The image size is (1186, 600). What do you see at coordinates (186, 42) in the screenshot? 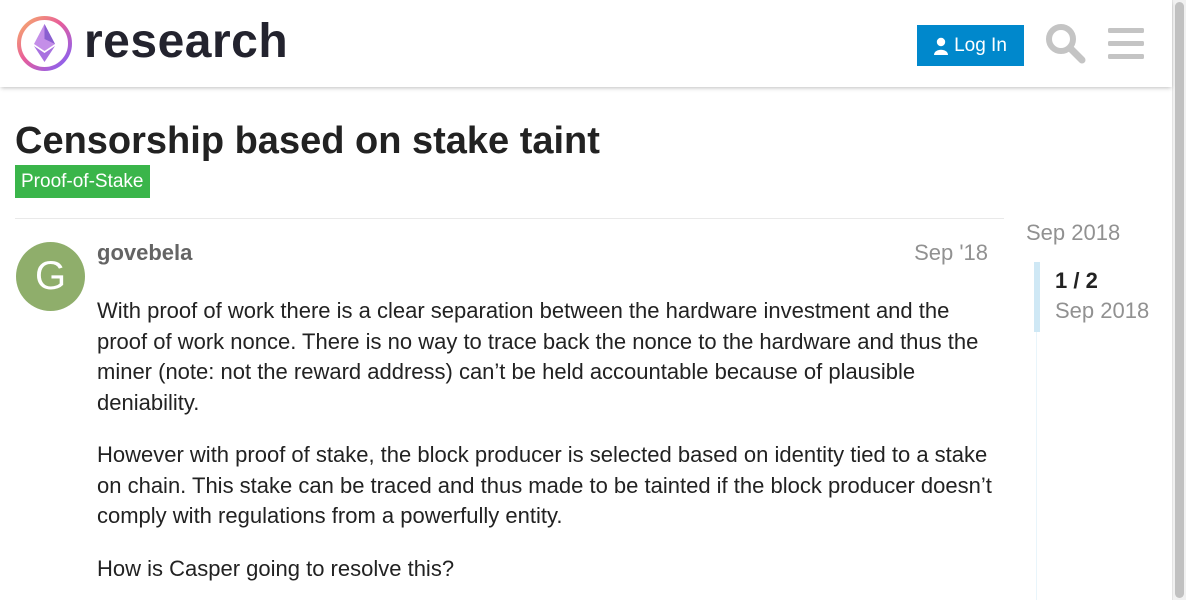
I see `brand-wordmark: research` at bounding box center [186, 42].